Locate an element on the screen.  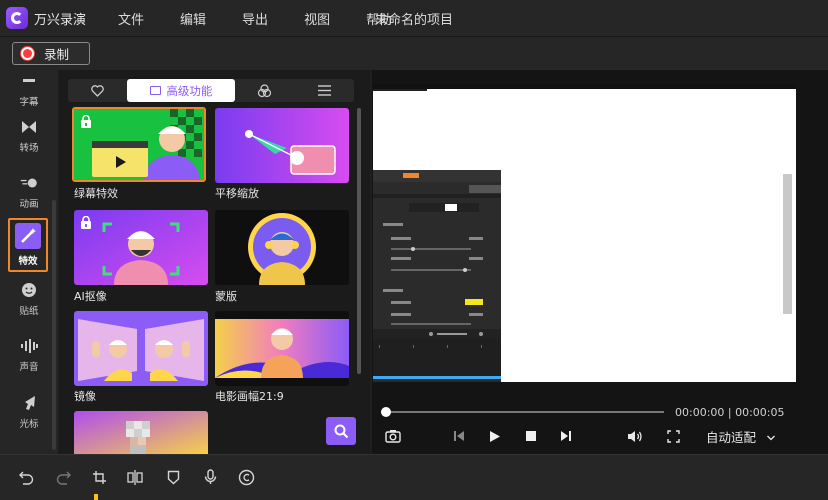
chevron-down-icon is located at coordinates (771, 438).